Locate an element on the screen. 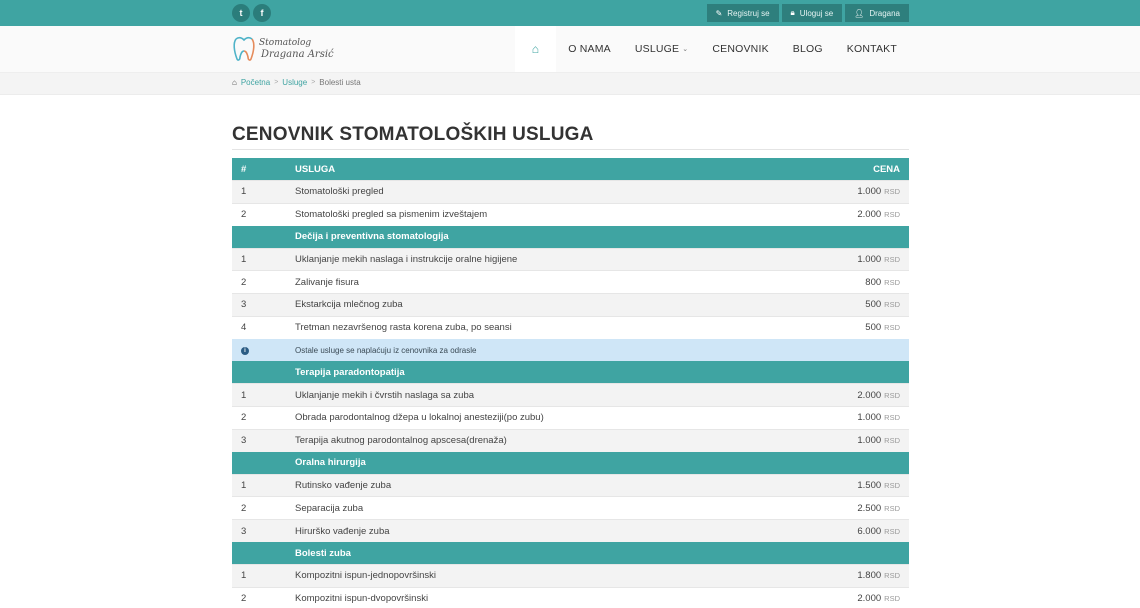 This screenshot has height=608, width=1140. table-row: 2 Kompozitni ispun-dvopovršinski 2.000 RSD is located at coordinates (570, 597).